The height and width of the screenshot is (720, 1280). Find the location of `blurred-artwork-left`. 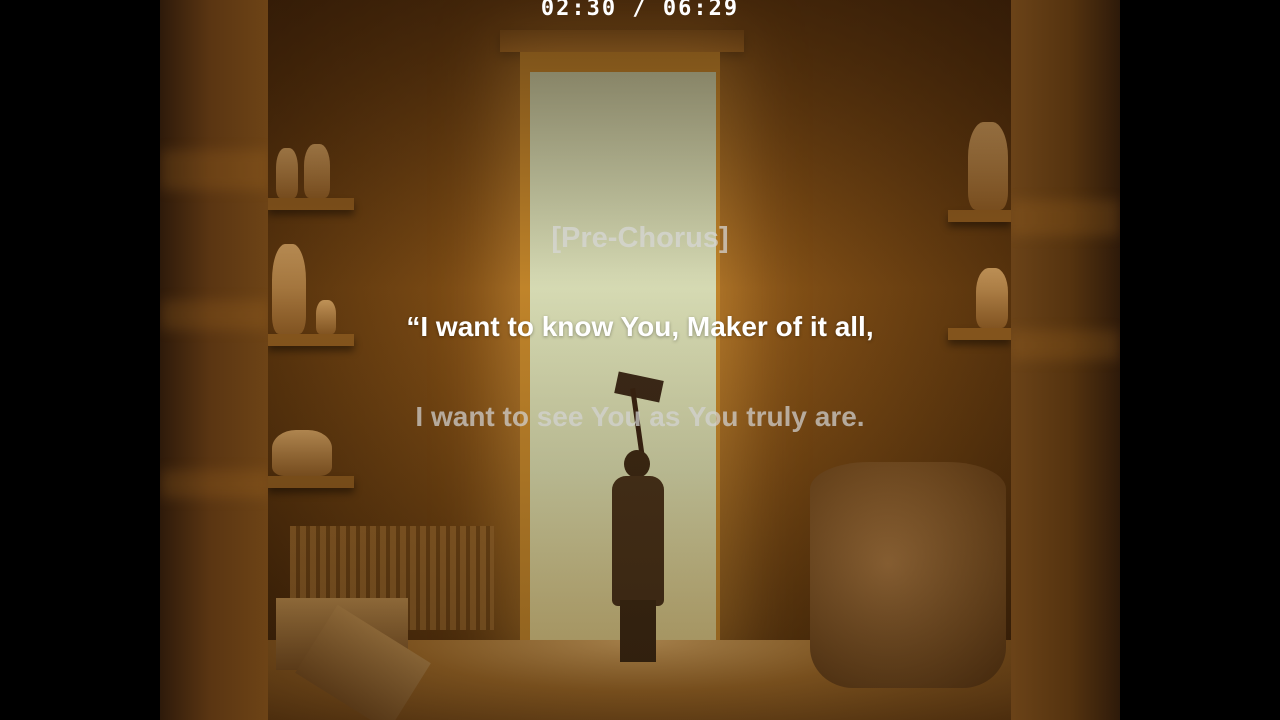

blurred-artwork-left is located at coordinates (215, 360).